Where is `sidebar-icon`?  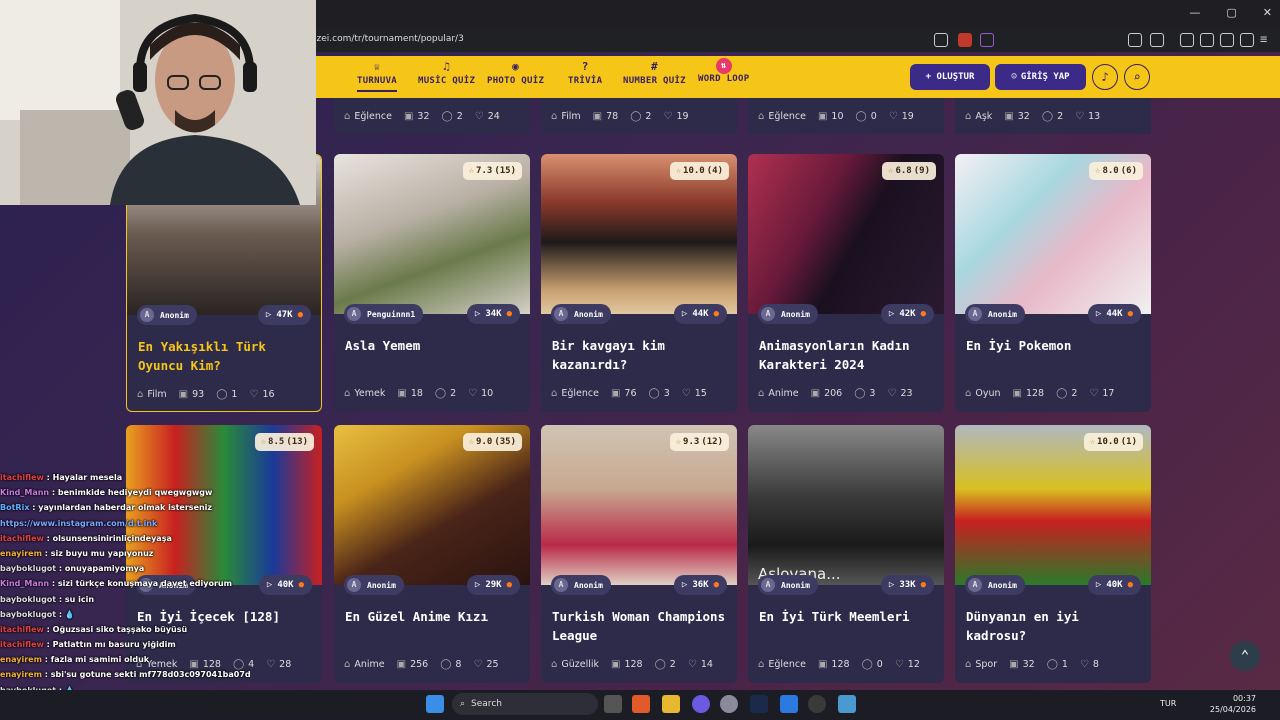
sidebar-icon is located at coordinates (1187, 40).